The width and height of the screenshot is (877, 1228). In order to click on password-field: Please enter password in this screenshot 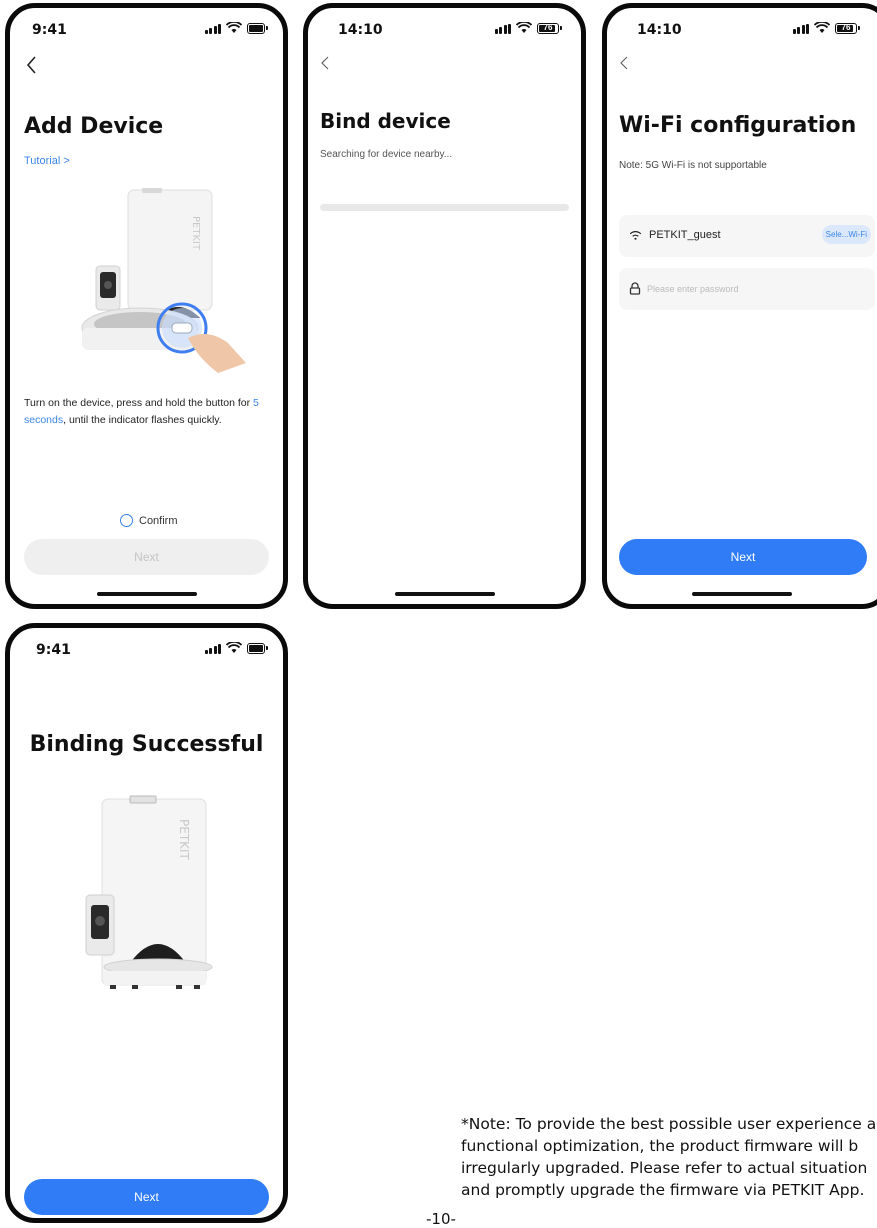, I will do `click(747, 289)`.